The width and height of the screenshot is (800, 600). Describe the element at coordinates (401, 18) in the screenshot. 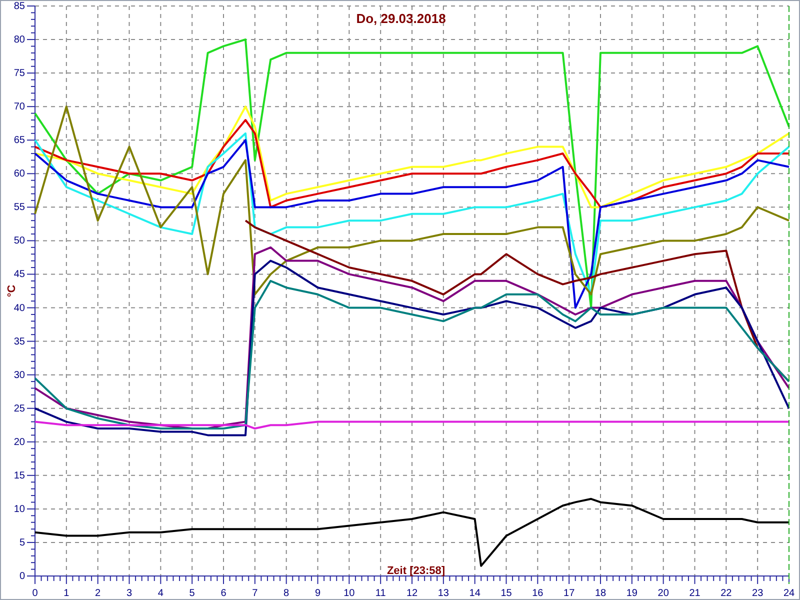

I see `chart-title: Do, 29.03.2018` at that location.